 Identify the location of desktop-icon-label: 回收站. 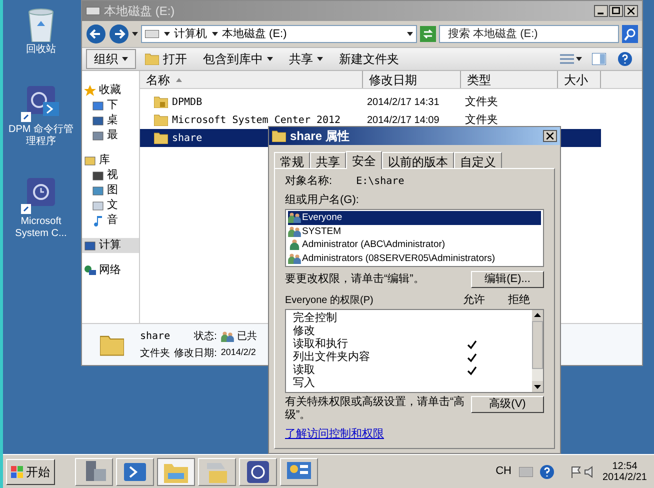
(41, 50).